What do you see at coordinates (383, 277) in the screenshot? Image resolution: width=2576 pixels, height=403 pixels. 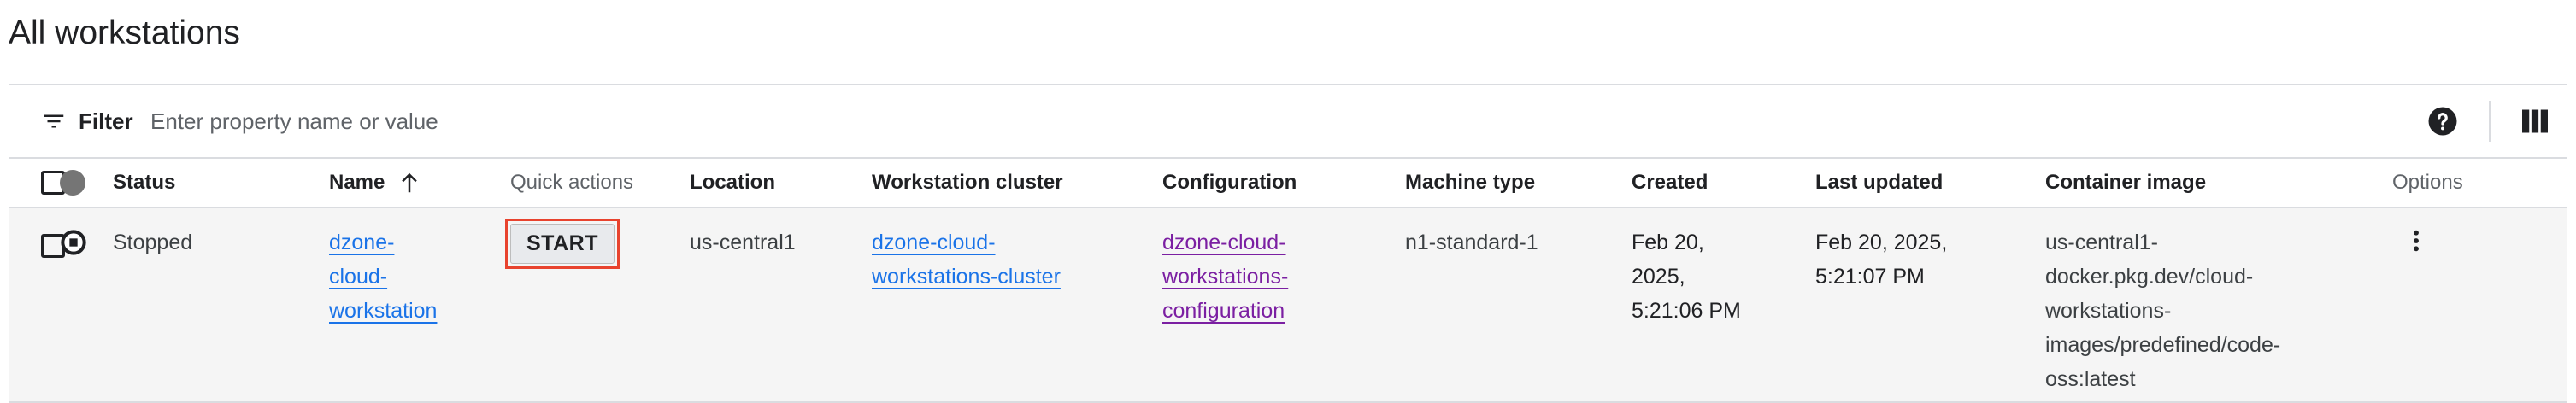 I see `workstation-name-link: dzone-cloud-workstation` at bounding box center [383, 277].